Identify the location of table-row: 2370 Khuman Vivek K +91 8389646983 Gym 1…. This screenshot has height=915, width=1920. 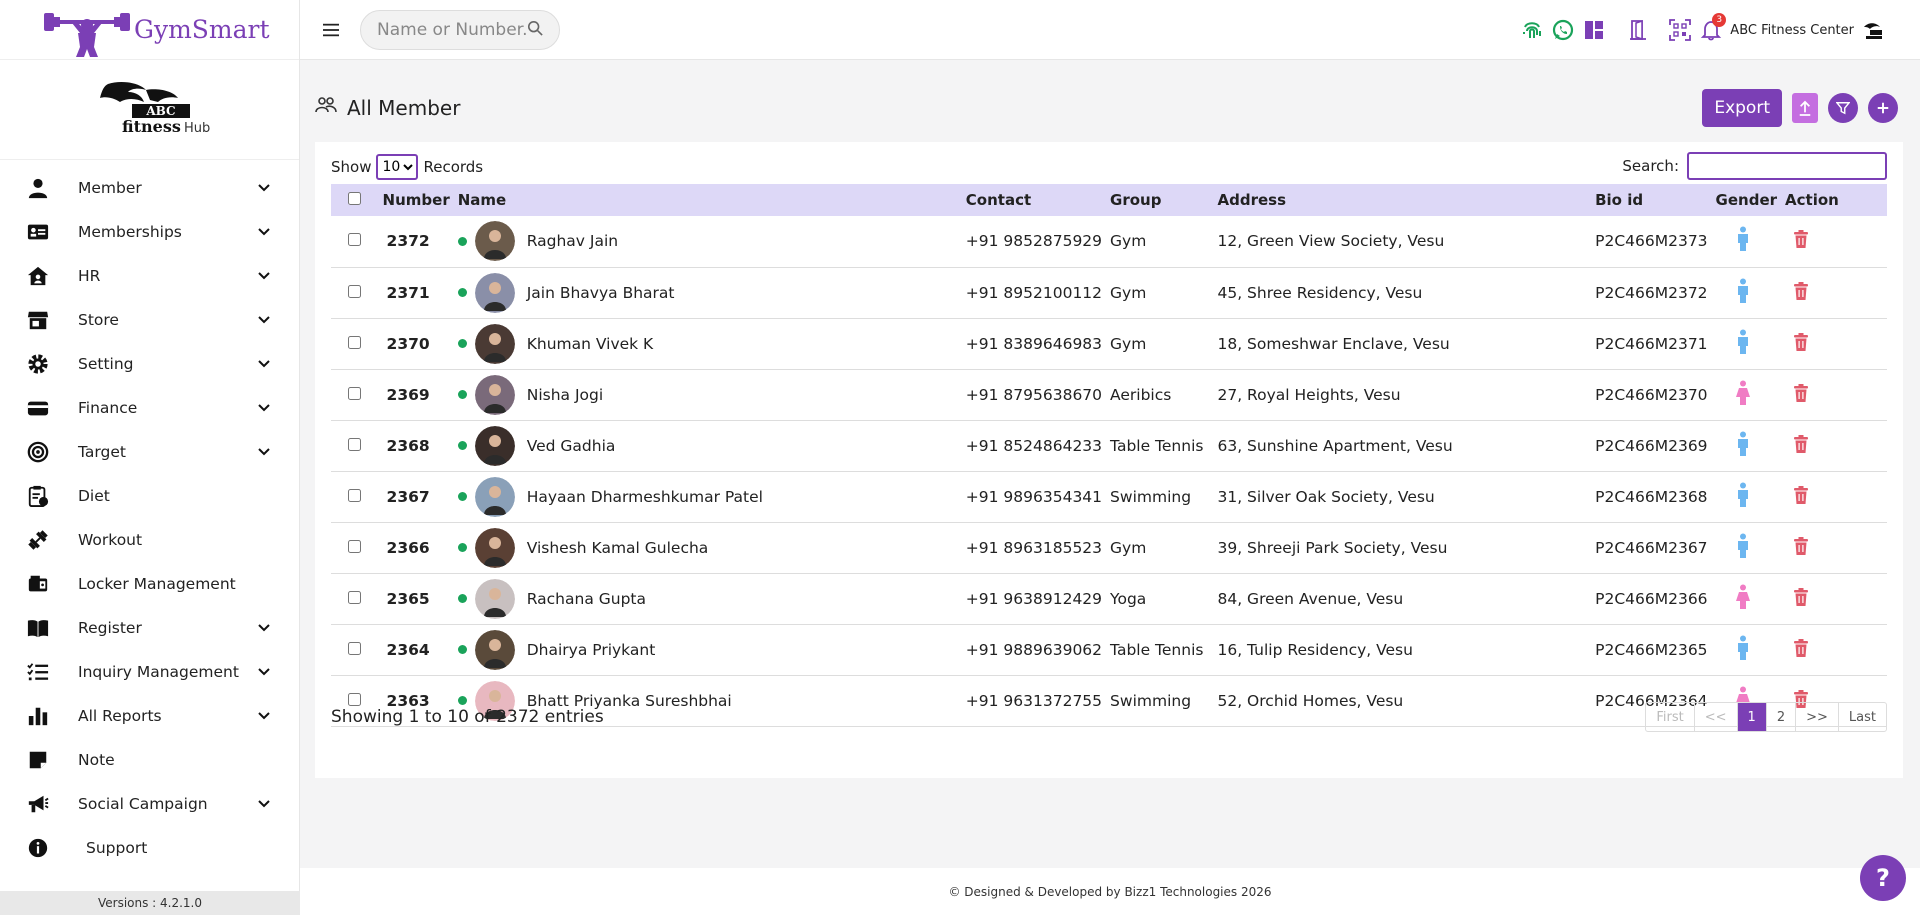
(1109, 343).